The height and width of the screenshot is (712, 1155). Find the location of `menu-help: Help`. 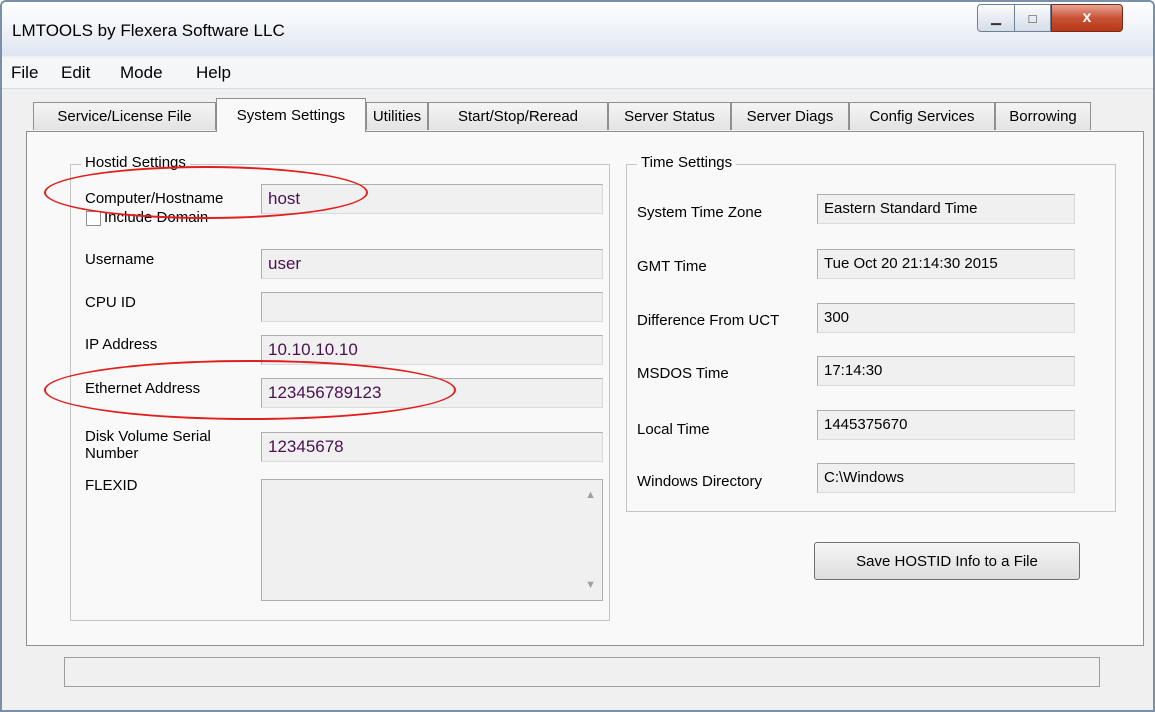

menu-help: Help is located at coordinates (213, 73).